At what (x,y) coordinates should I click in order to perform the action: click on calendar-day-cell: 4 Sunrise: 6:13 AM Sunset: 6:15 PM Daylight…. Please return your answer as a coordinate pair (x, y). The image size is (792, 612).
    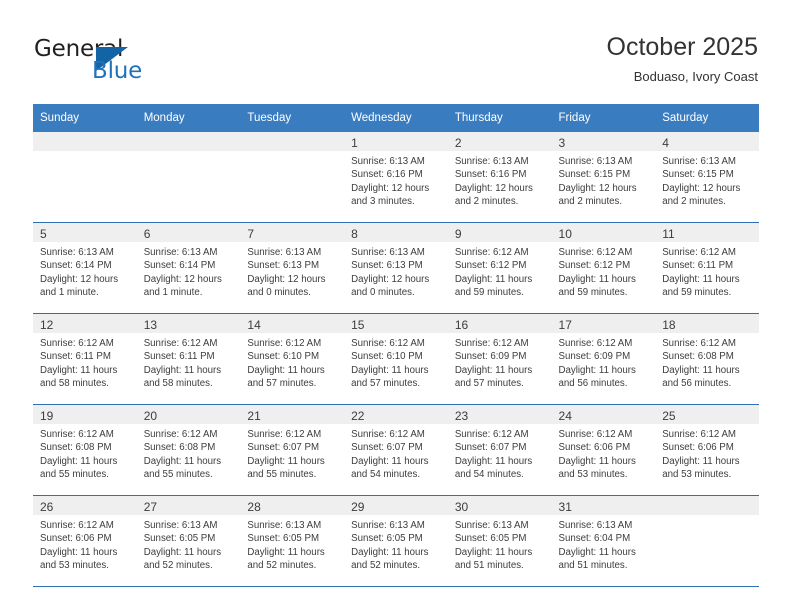
    Looking at the image, I should click on (707, 177).